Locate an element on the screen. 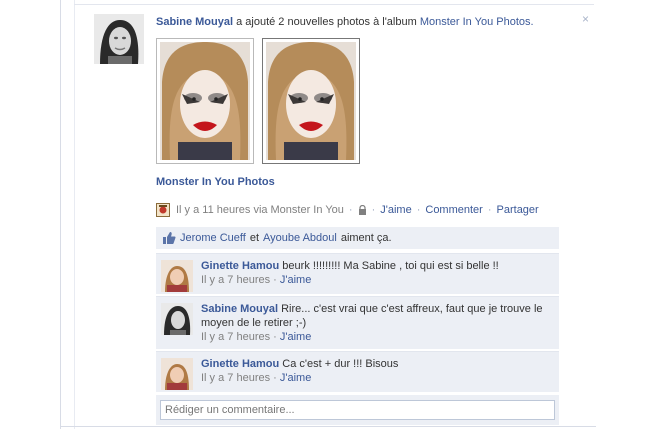 Image resolution: width=649 pixels, height=429 pixels. likes-and: et is located at coordinates (254, 238).